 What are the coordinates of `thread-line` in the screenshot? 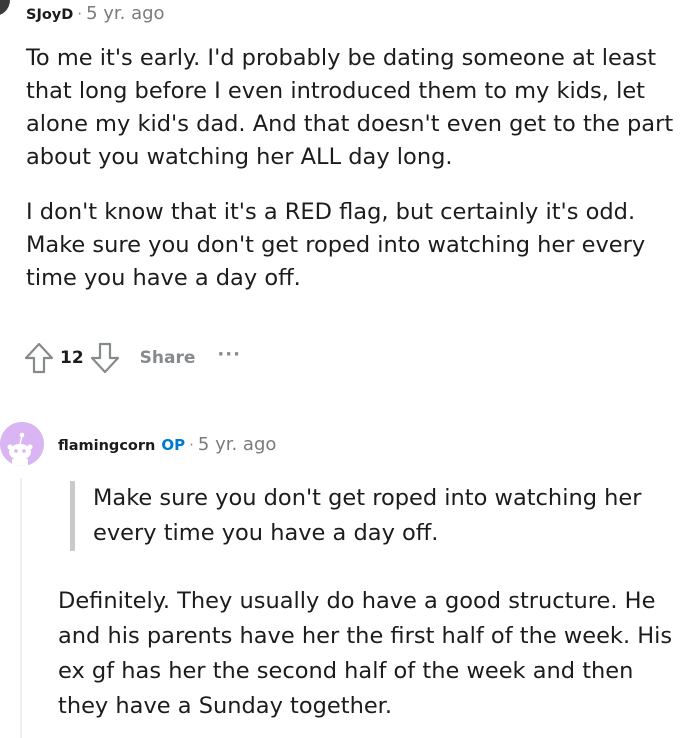 It's located at (21, 608).